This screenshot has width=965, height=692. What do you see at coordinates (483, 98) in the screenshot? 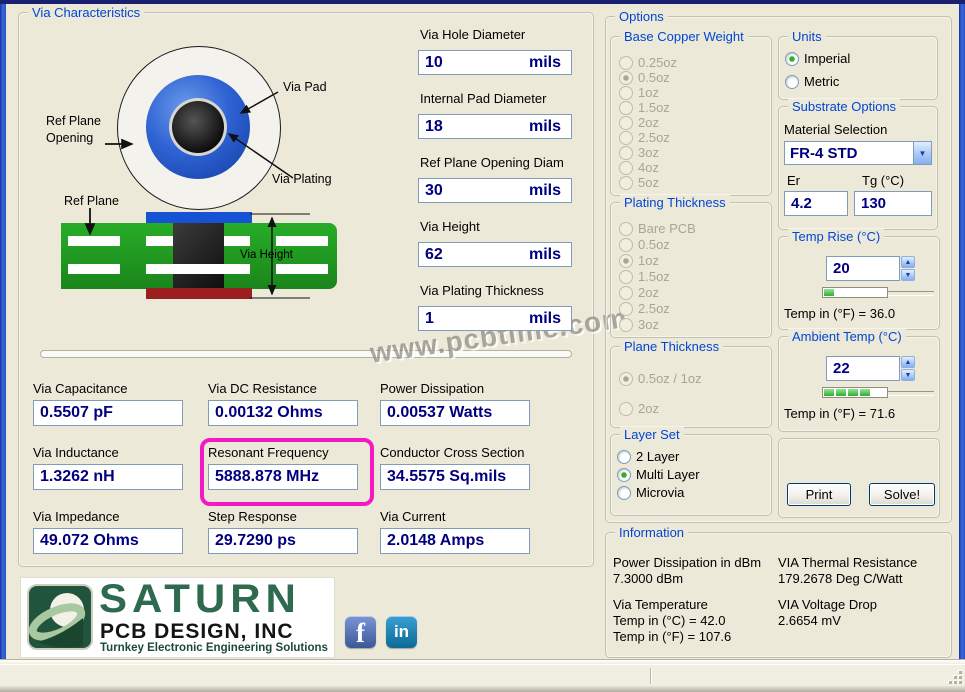
I see `internal-pad-diameter-label: Internal Pad Diameter` at bounding box center [483, 98].